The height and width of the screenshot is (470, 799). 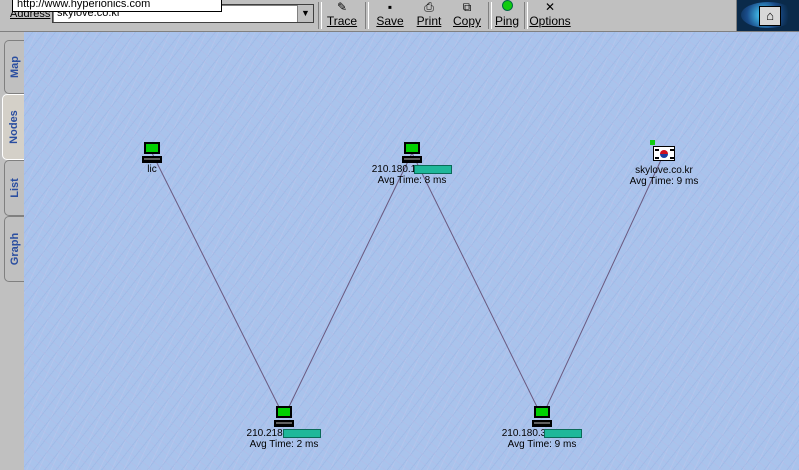 What do you see at coordinates (507, 21) in the screenshot?
I see `ping-label: Ping` at bounding box center [507, 21].